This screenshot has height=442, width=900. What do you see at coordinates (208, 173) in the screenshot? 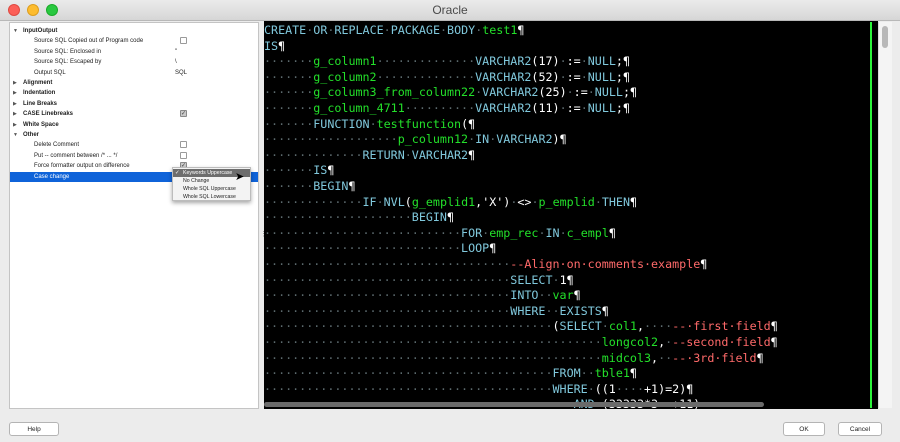
I see `dropdown-option-label: Keywords Uppercase` at bounding box center [208, 173].